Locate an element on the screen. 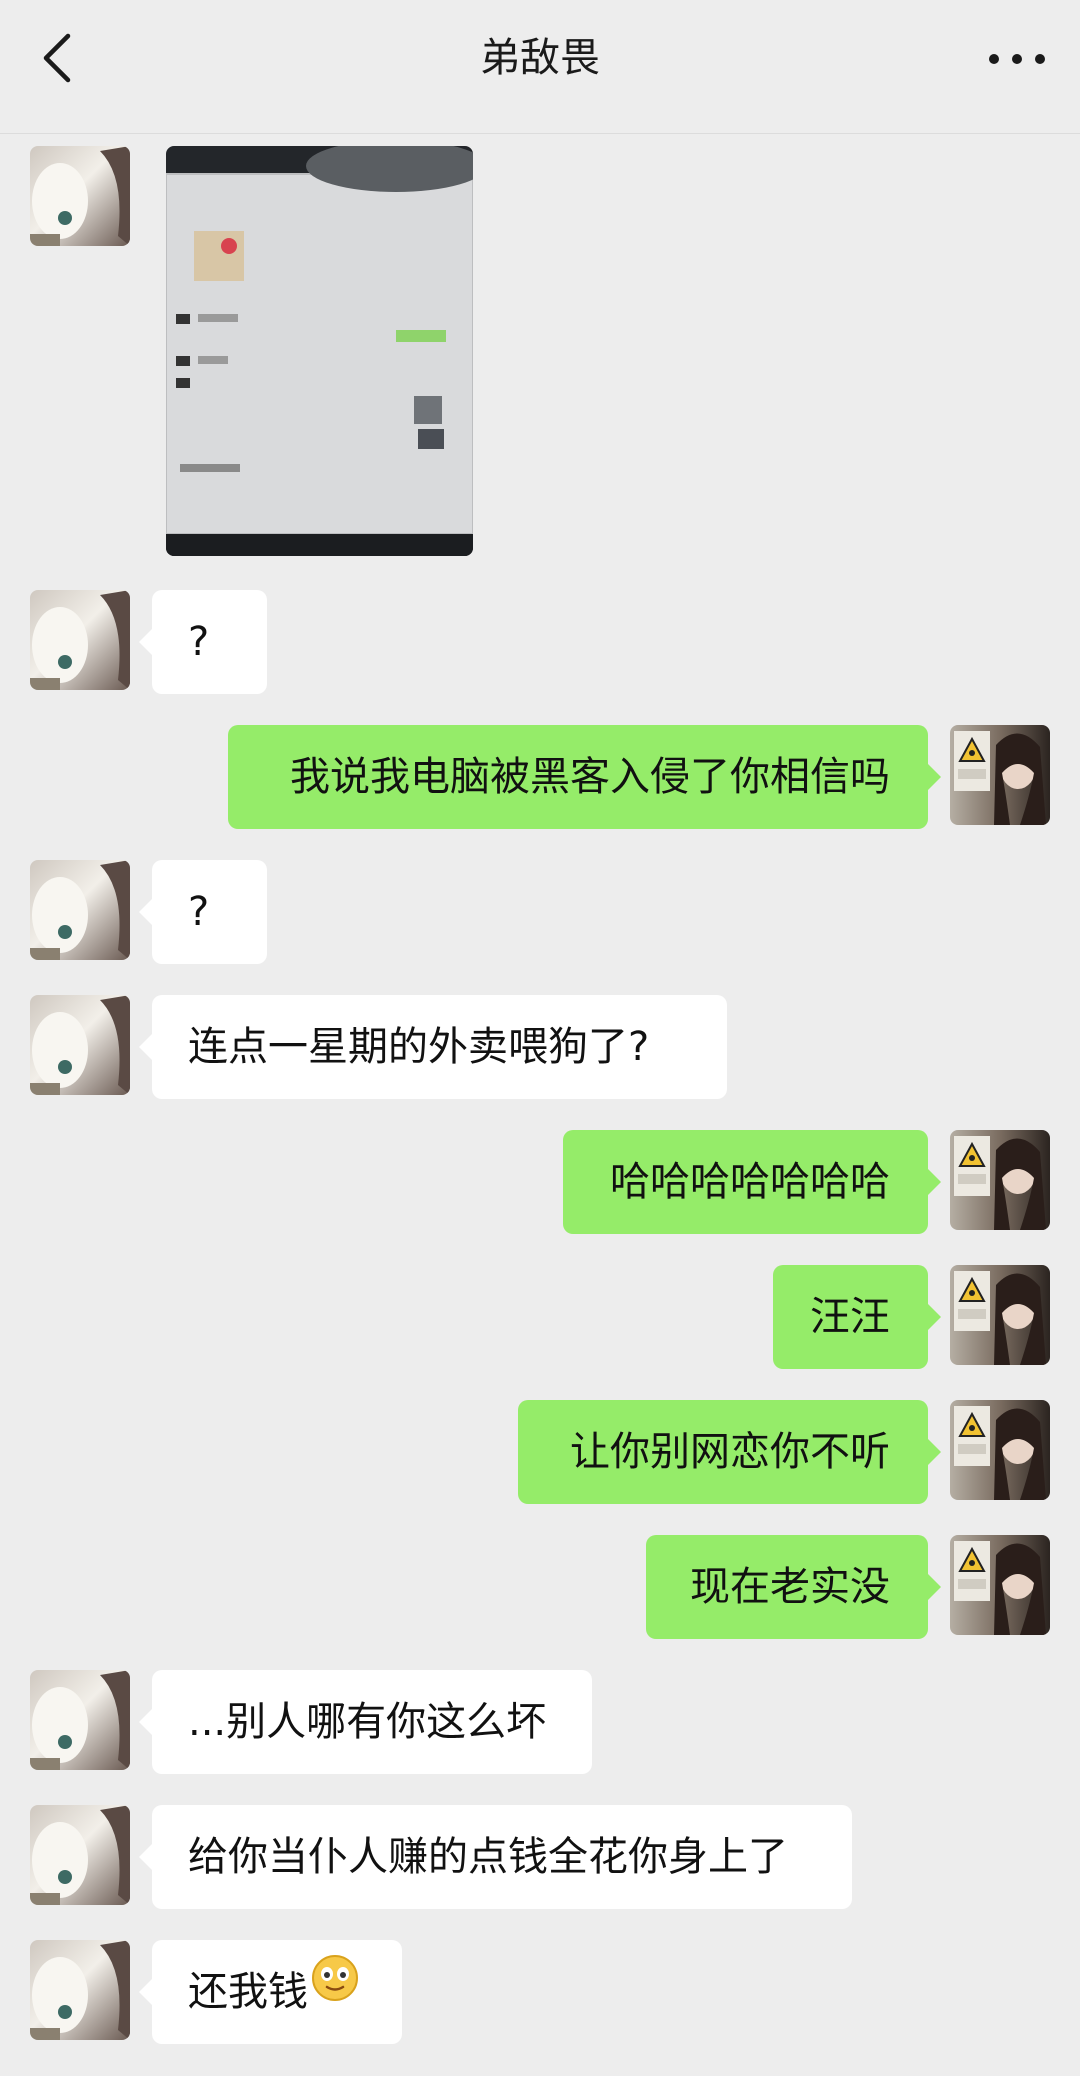  message-text: 让你别网恋你不听 is located at coordinates (730, 1452).